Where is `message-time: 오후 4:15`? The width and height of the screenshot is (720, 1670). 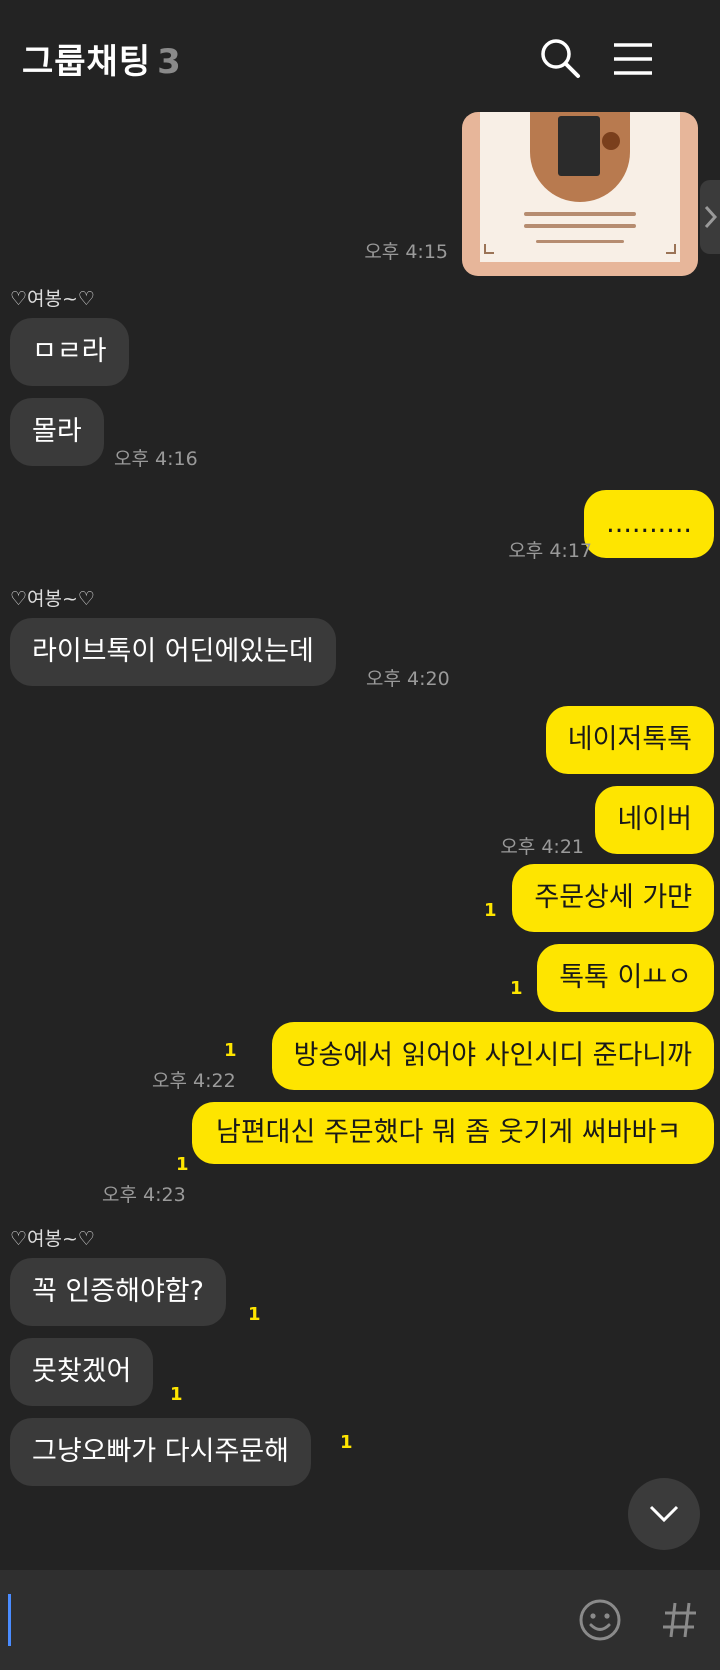 message-time: 오후 4:15 is located at coordinates (406, 252).